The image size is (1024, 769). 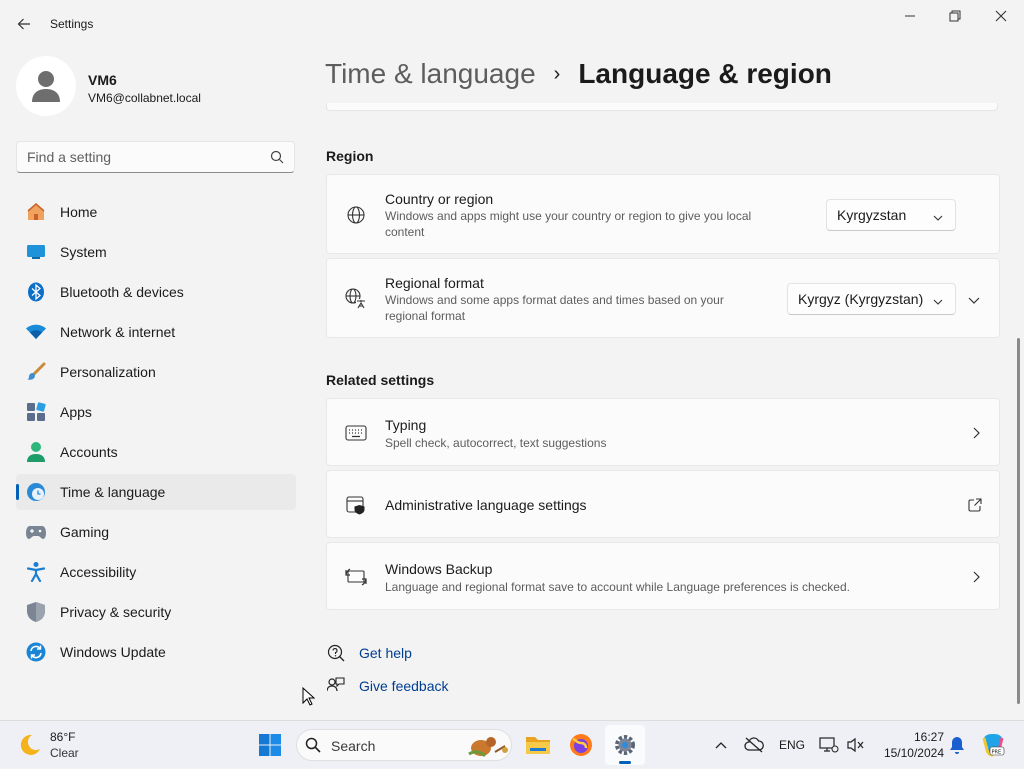 I want to click on scrollbar, so click(x=1018, y=521).